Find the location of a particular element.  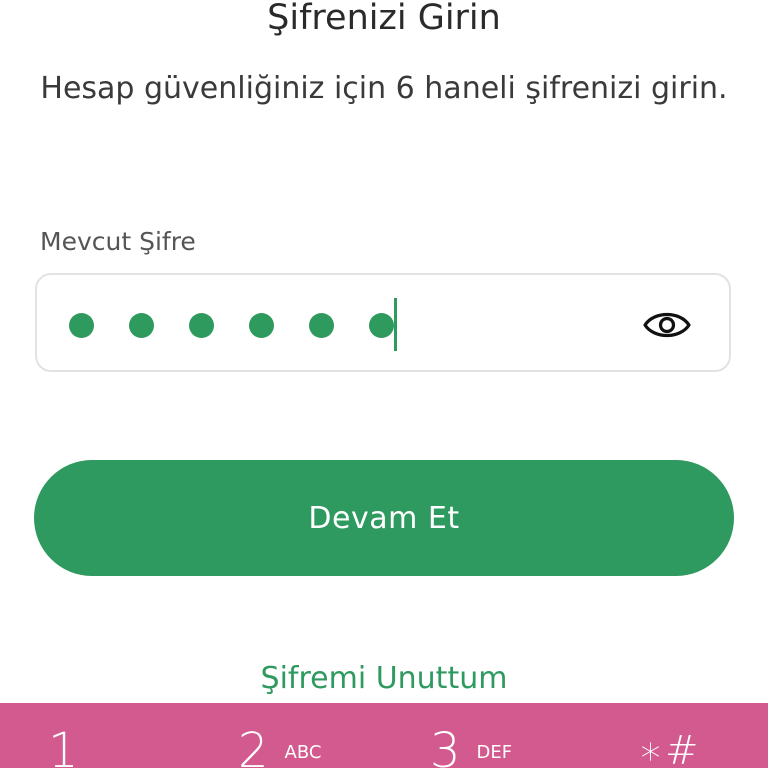

keypad-key-symbols: ∗# is located at coordinates (669, 746).